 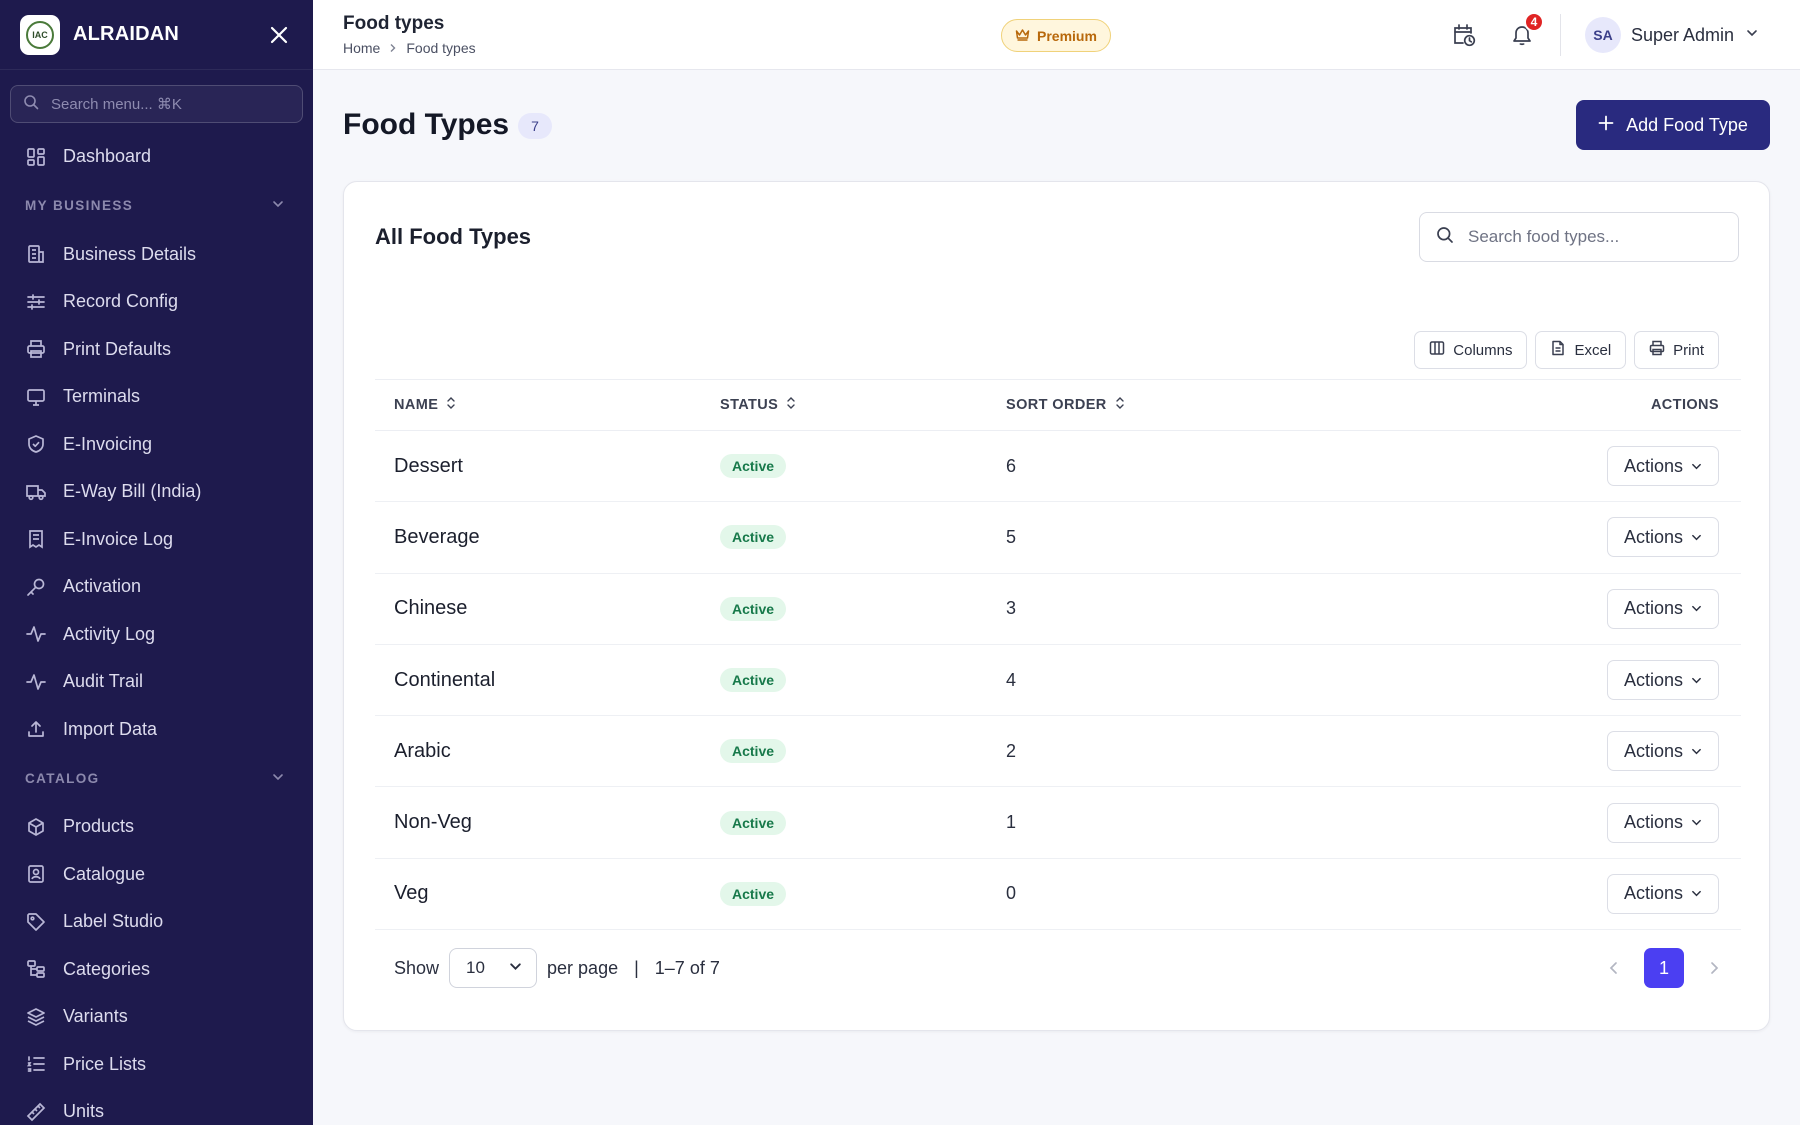 I want to click on breadcrumb-home: Home, so click(x=361, y=48).